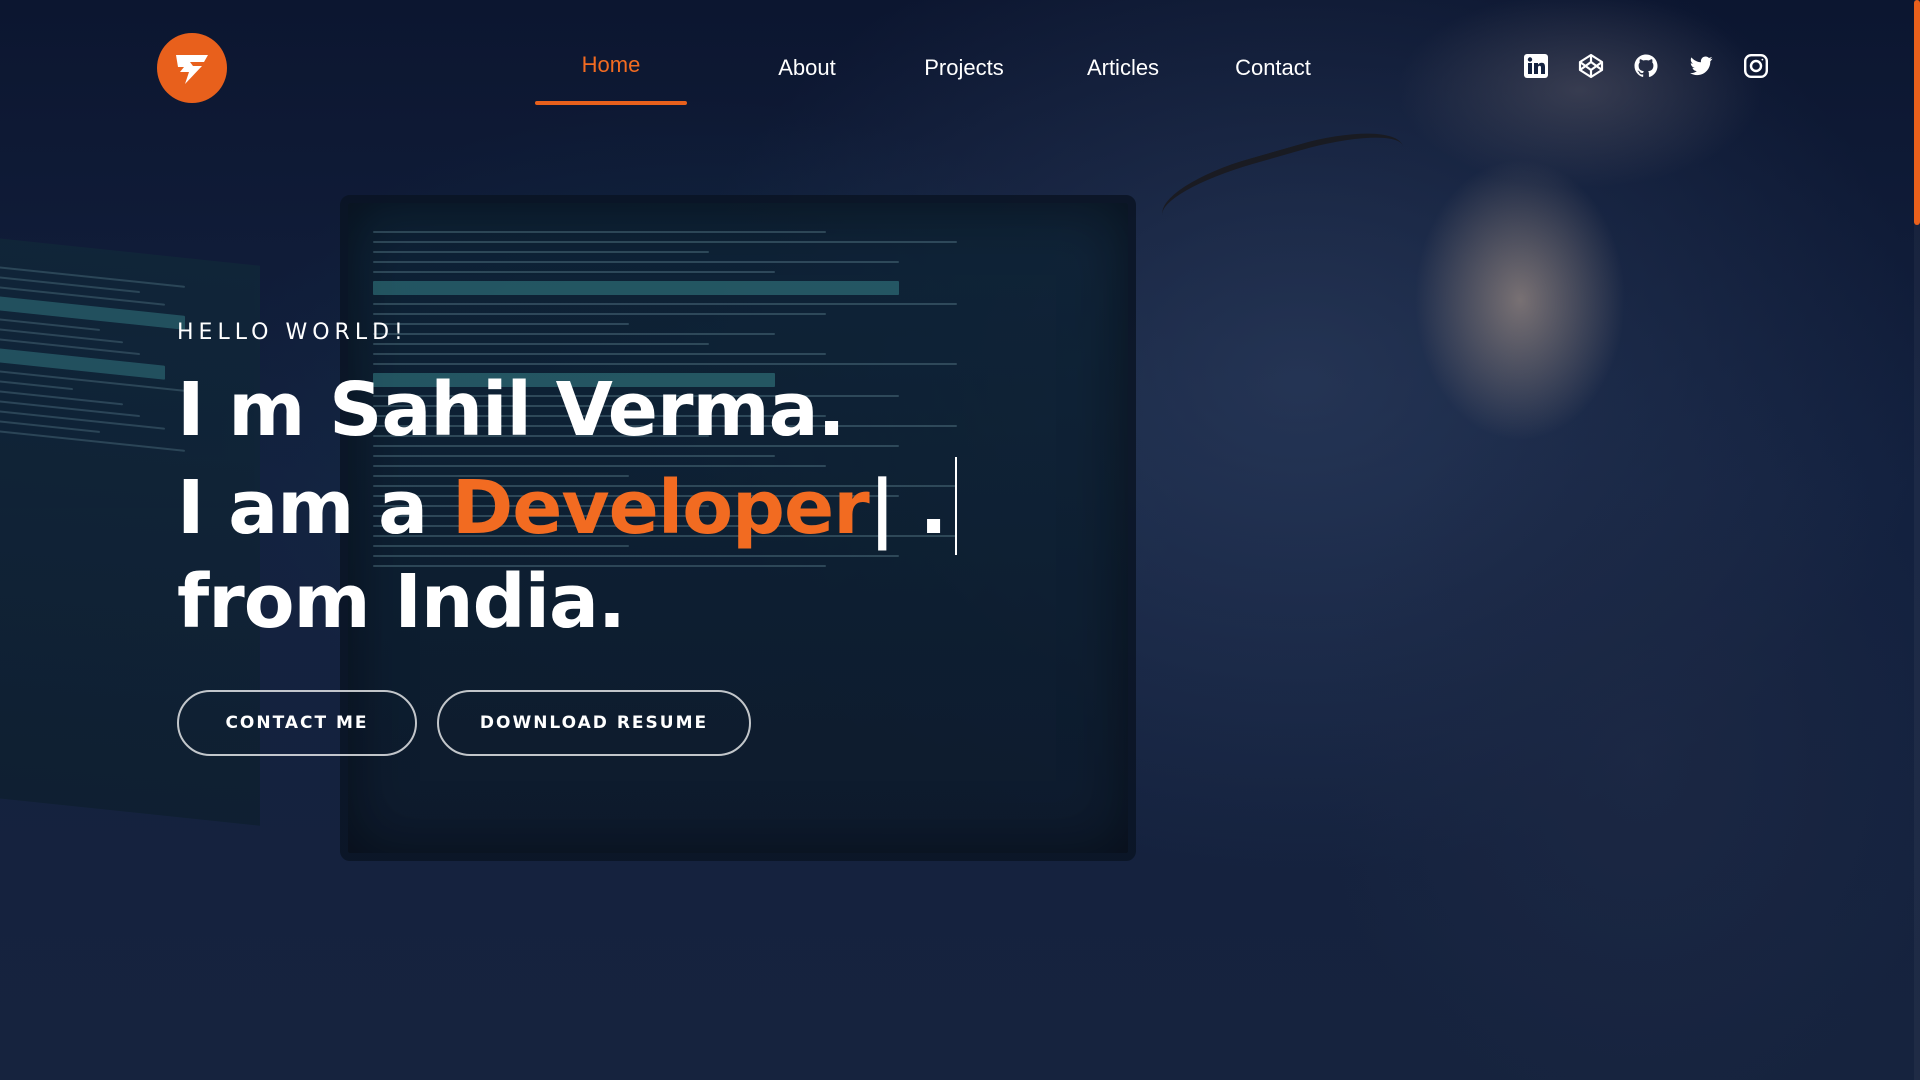  Describe the element at coordinates (921, 508) in the screenshot. I see `headline-line-2-suffix: .` at that location.